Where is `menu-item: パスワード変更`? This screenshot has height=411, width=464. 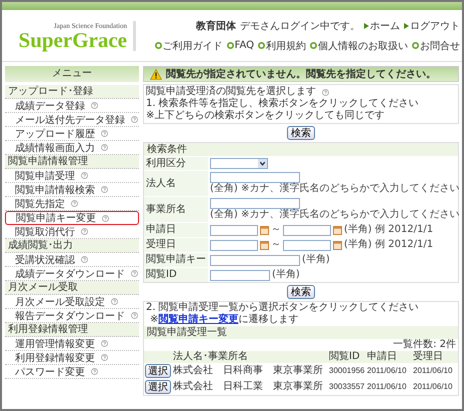
menu-item: パスワード変更 is located at coordinates (72, 372).